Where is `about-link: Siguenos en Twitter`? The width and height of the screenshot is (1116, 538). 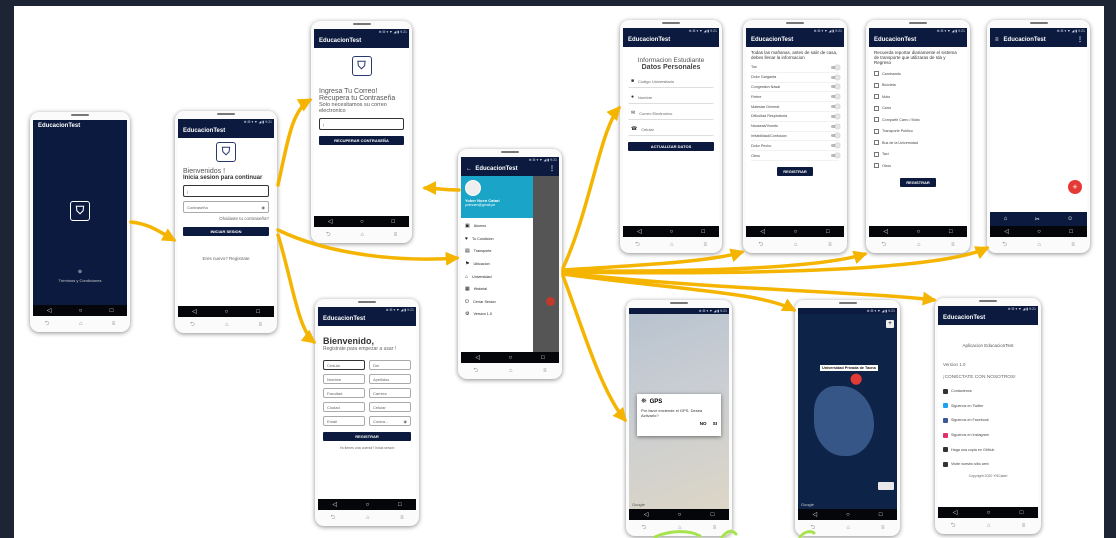 about-link: Siguenos en Twitter is located at coordinates (988, 406).